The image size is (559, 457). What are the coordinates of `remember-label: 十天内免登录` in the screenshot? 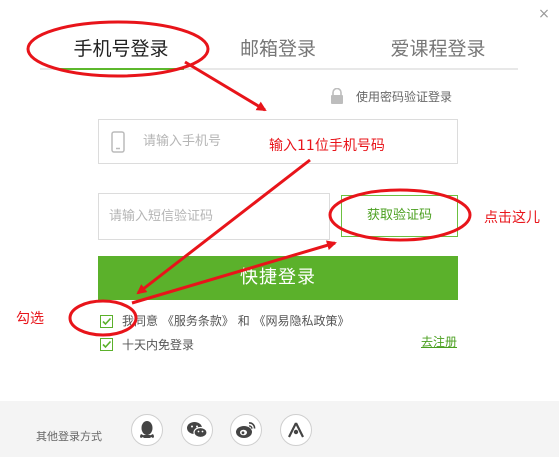 It's located at (158, 345).